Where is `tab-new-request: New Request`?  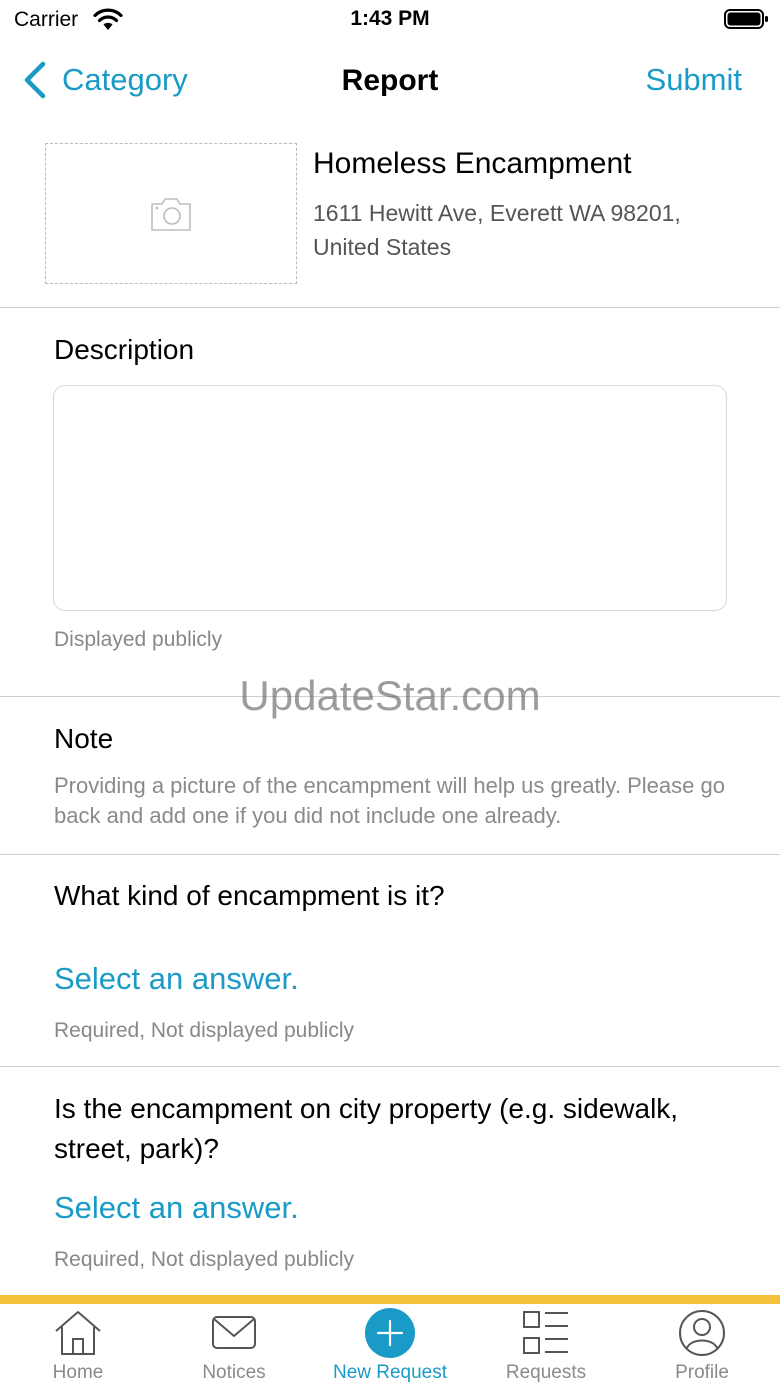 tab-new-request: New Request is located at coordinates (390, 1345).